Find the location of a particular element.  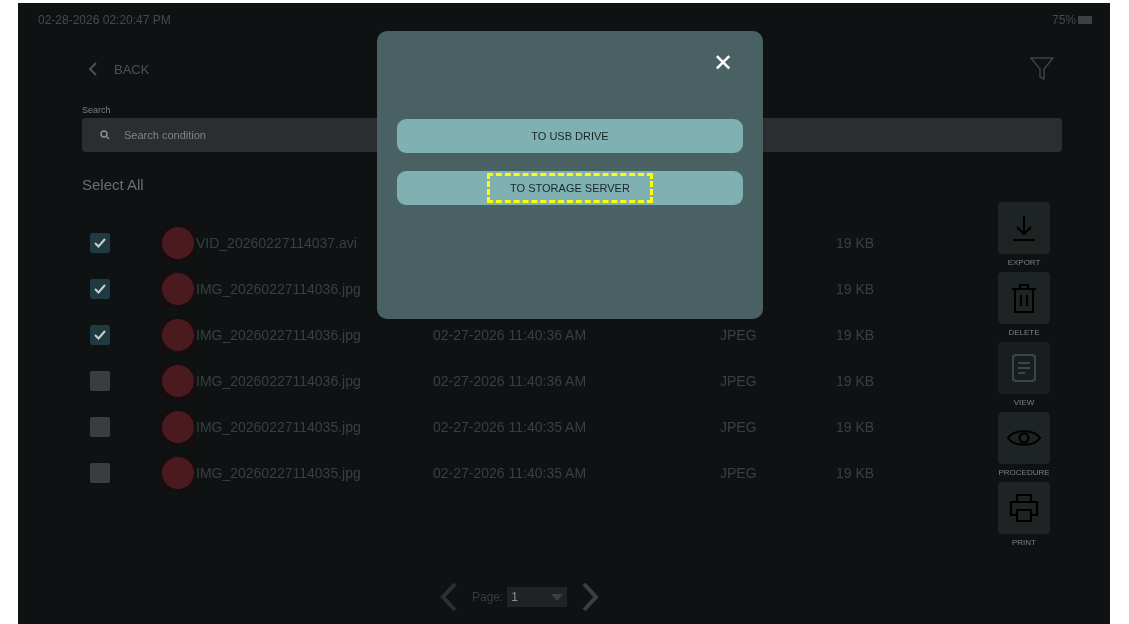

document-icon is located at coordinates (1024, 368).